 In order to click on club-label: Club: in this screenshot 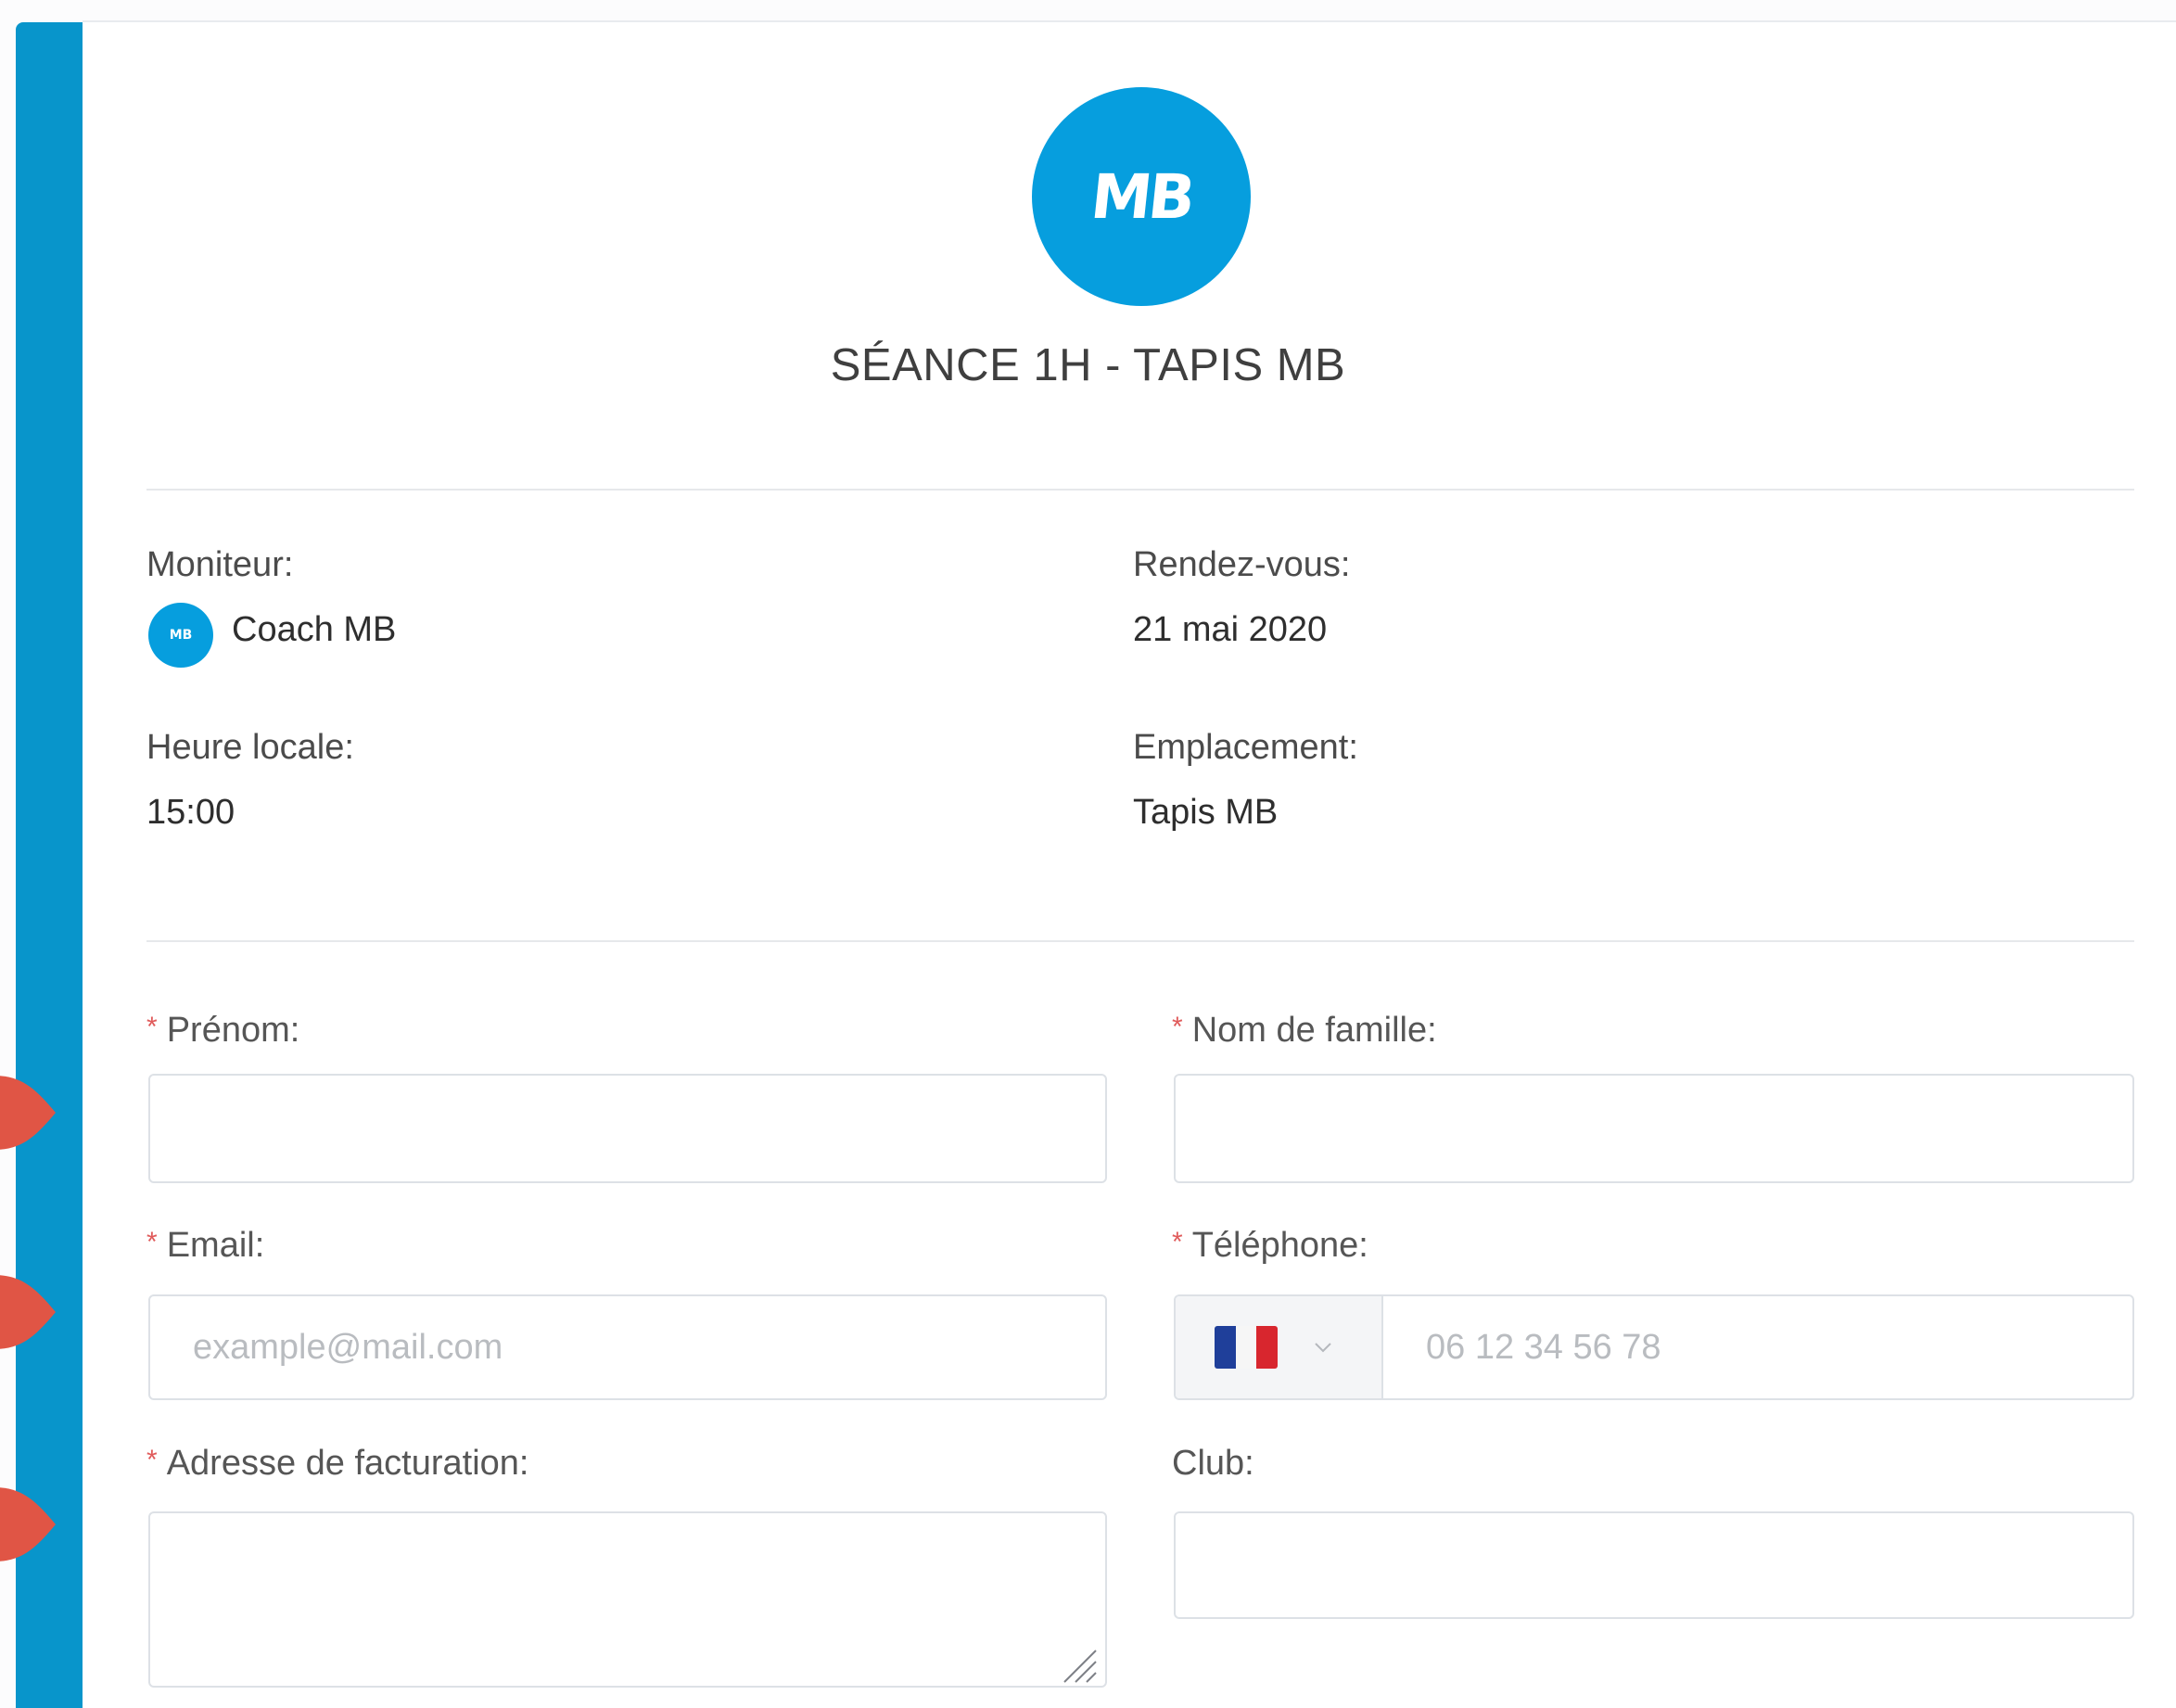, I will do `click(1213, 1463)`.